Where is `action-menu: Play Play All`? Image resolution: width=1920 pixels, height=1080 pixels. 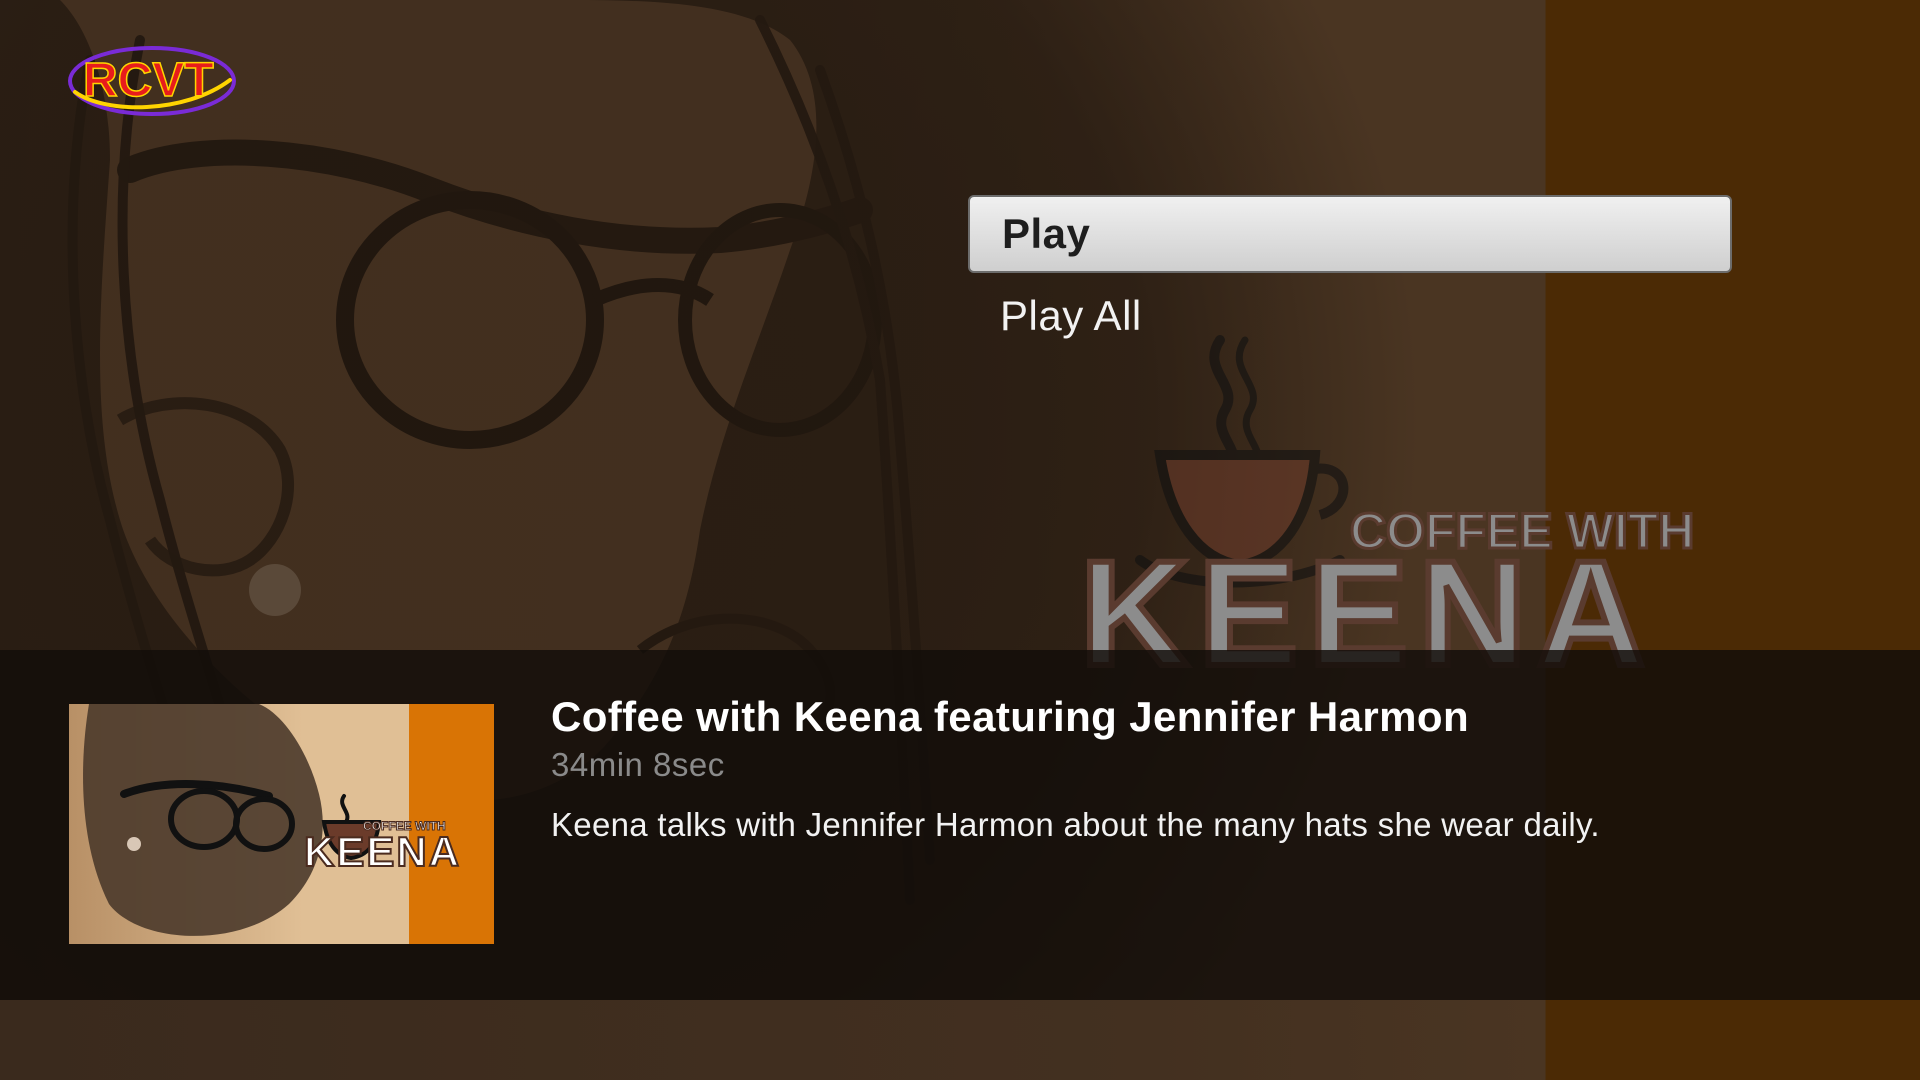
action-menu: Play Play All is located at coordinates (1350, 274).